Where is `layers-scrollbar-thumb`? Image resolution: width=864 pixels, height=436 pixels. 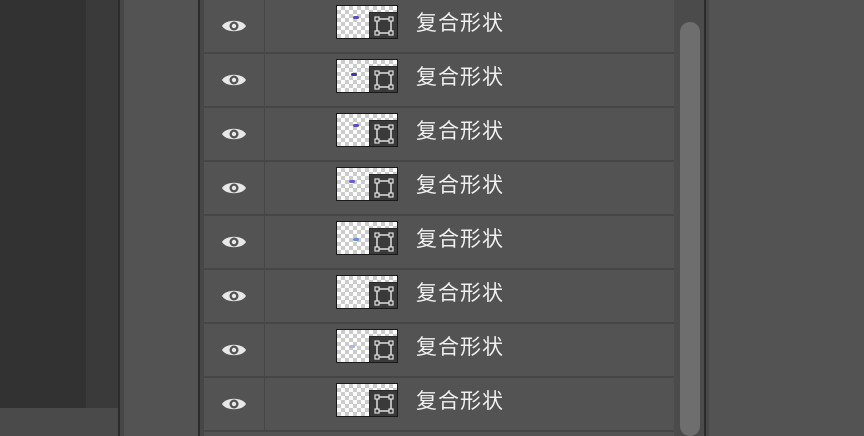 layers-scrollbar-thumb is located at coordinates (690, 229).